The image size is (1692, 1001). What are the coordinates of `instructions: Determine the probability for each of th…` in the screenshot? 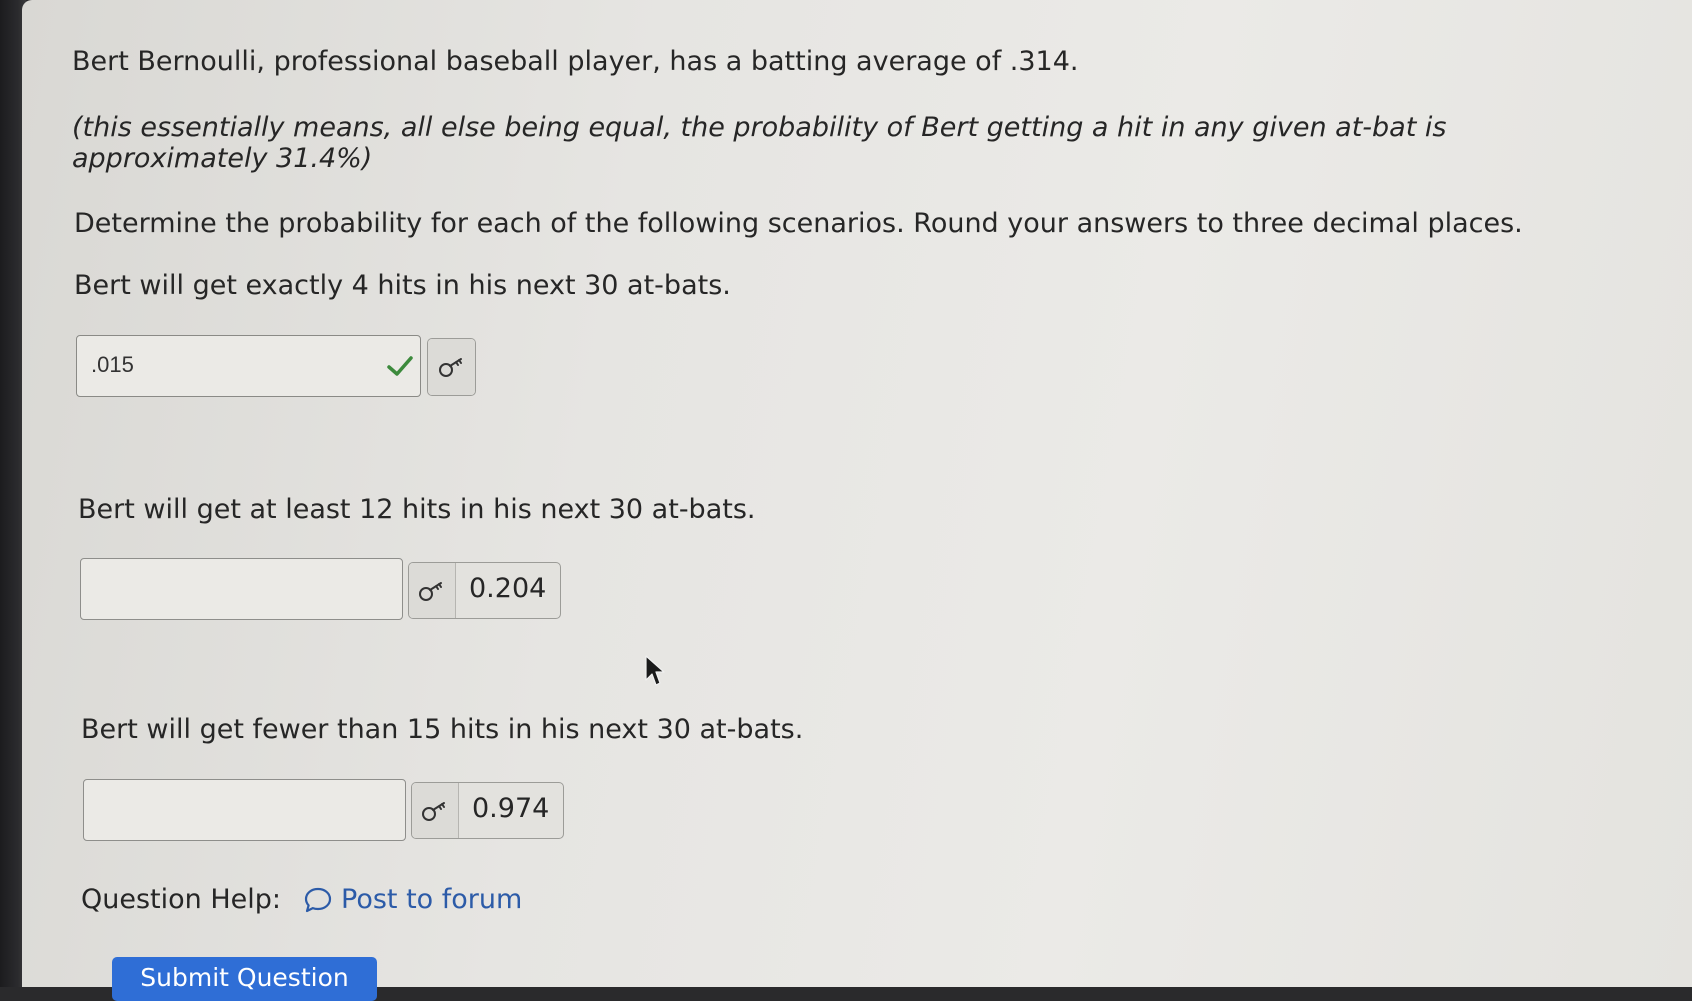 It's located at (798, 223).